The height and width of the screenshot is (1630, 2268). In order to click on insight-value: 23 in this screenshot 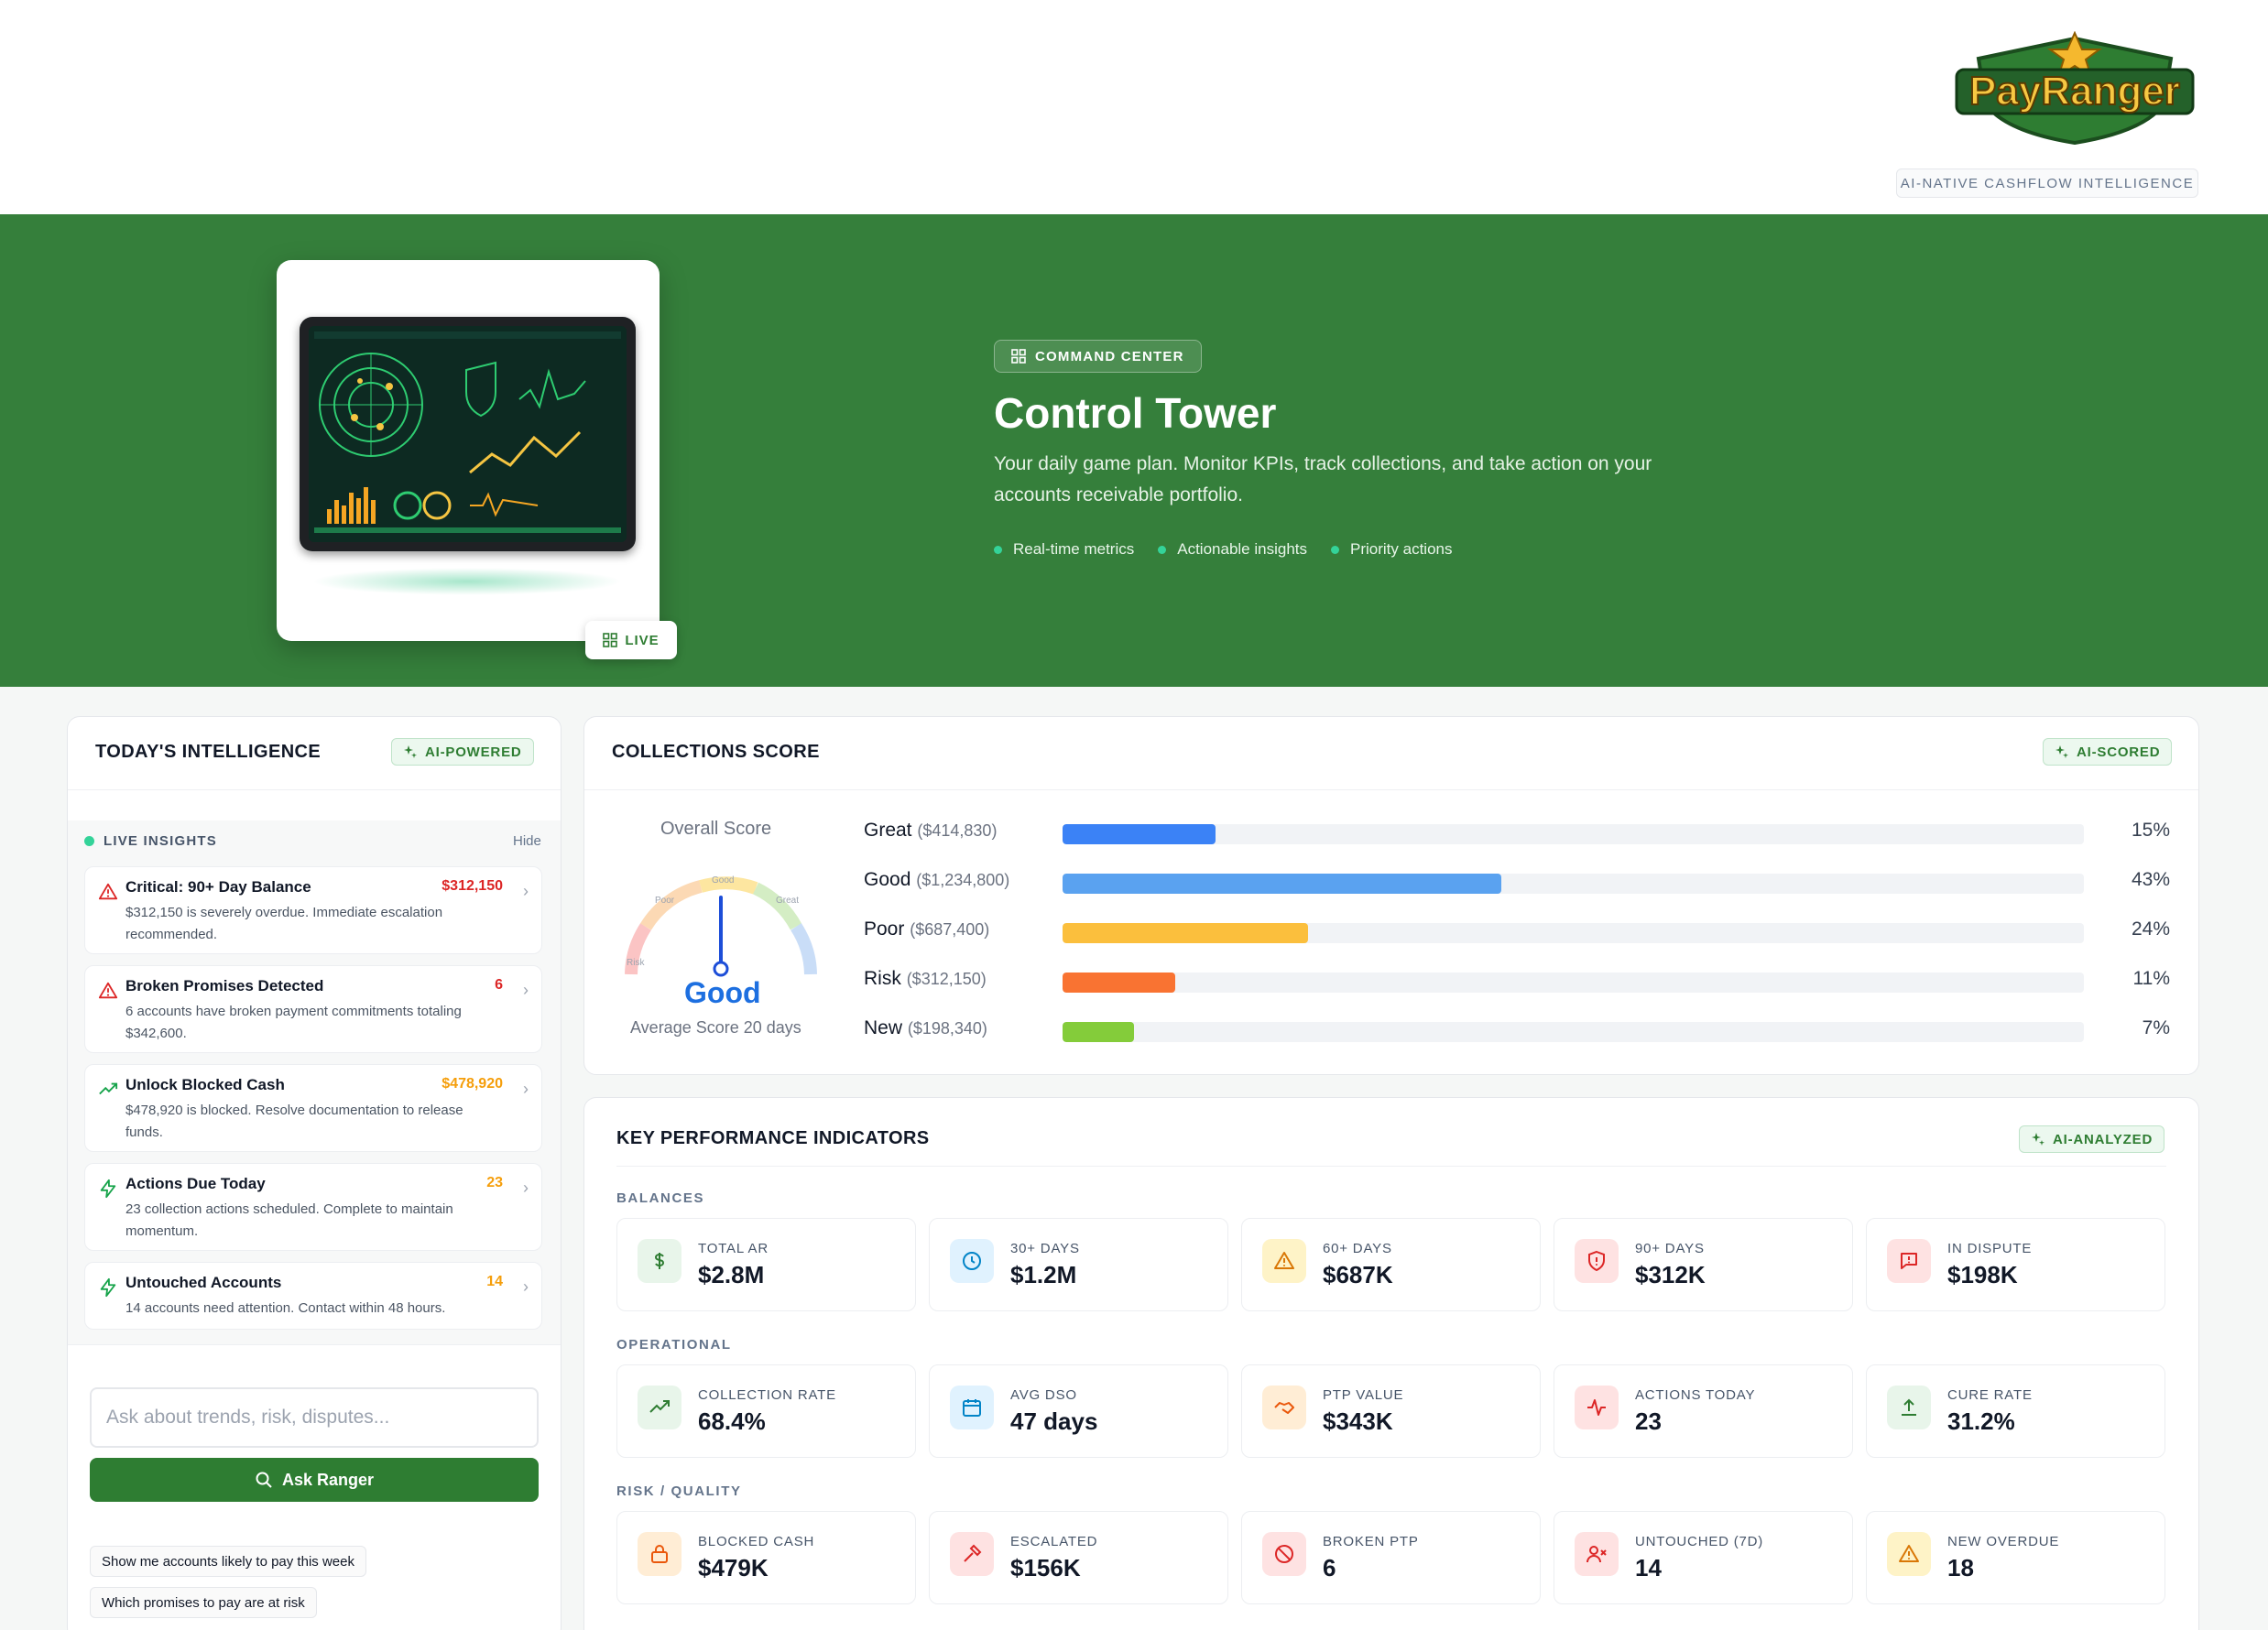, I will do `click(494, 1182)`.